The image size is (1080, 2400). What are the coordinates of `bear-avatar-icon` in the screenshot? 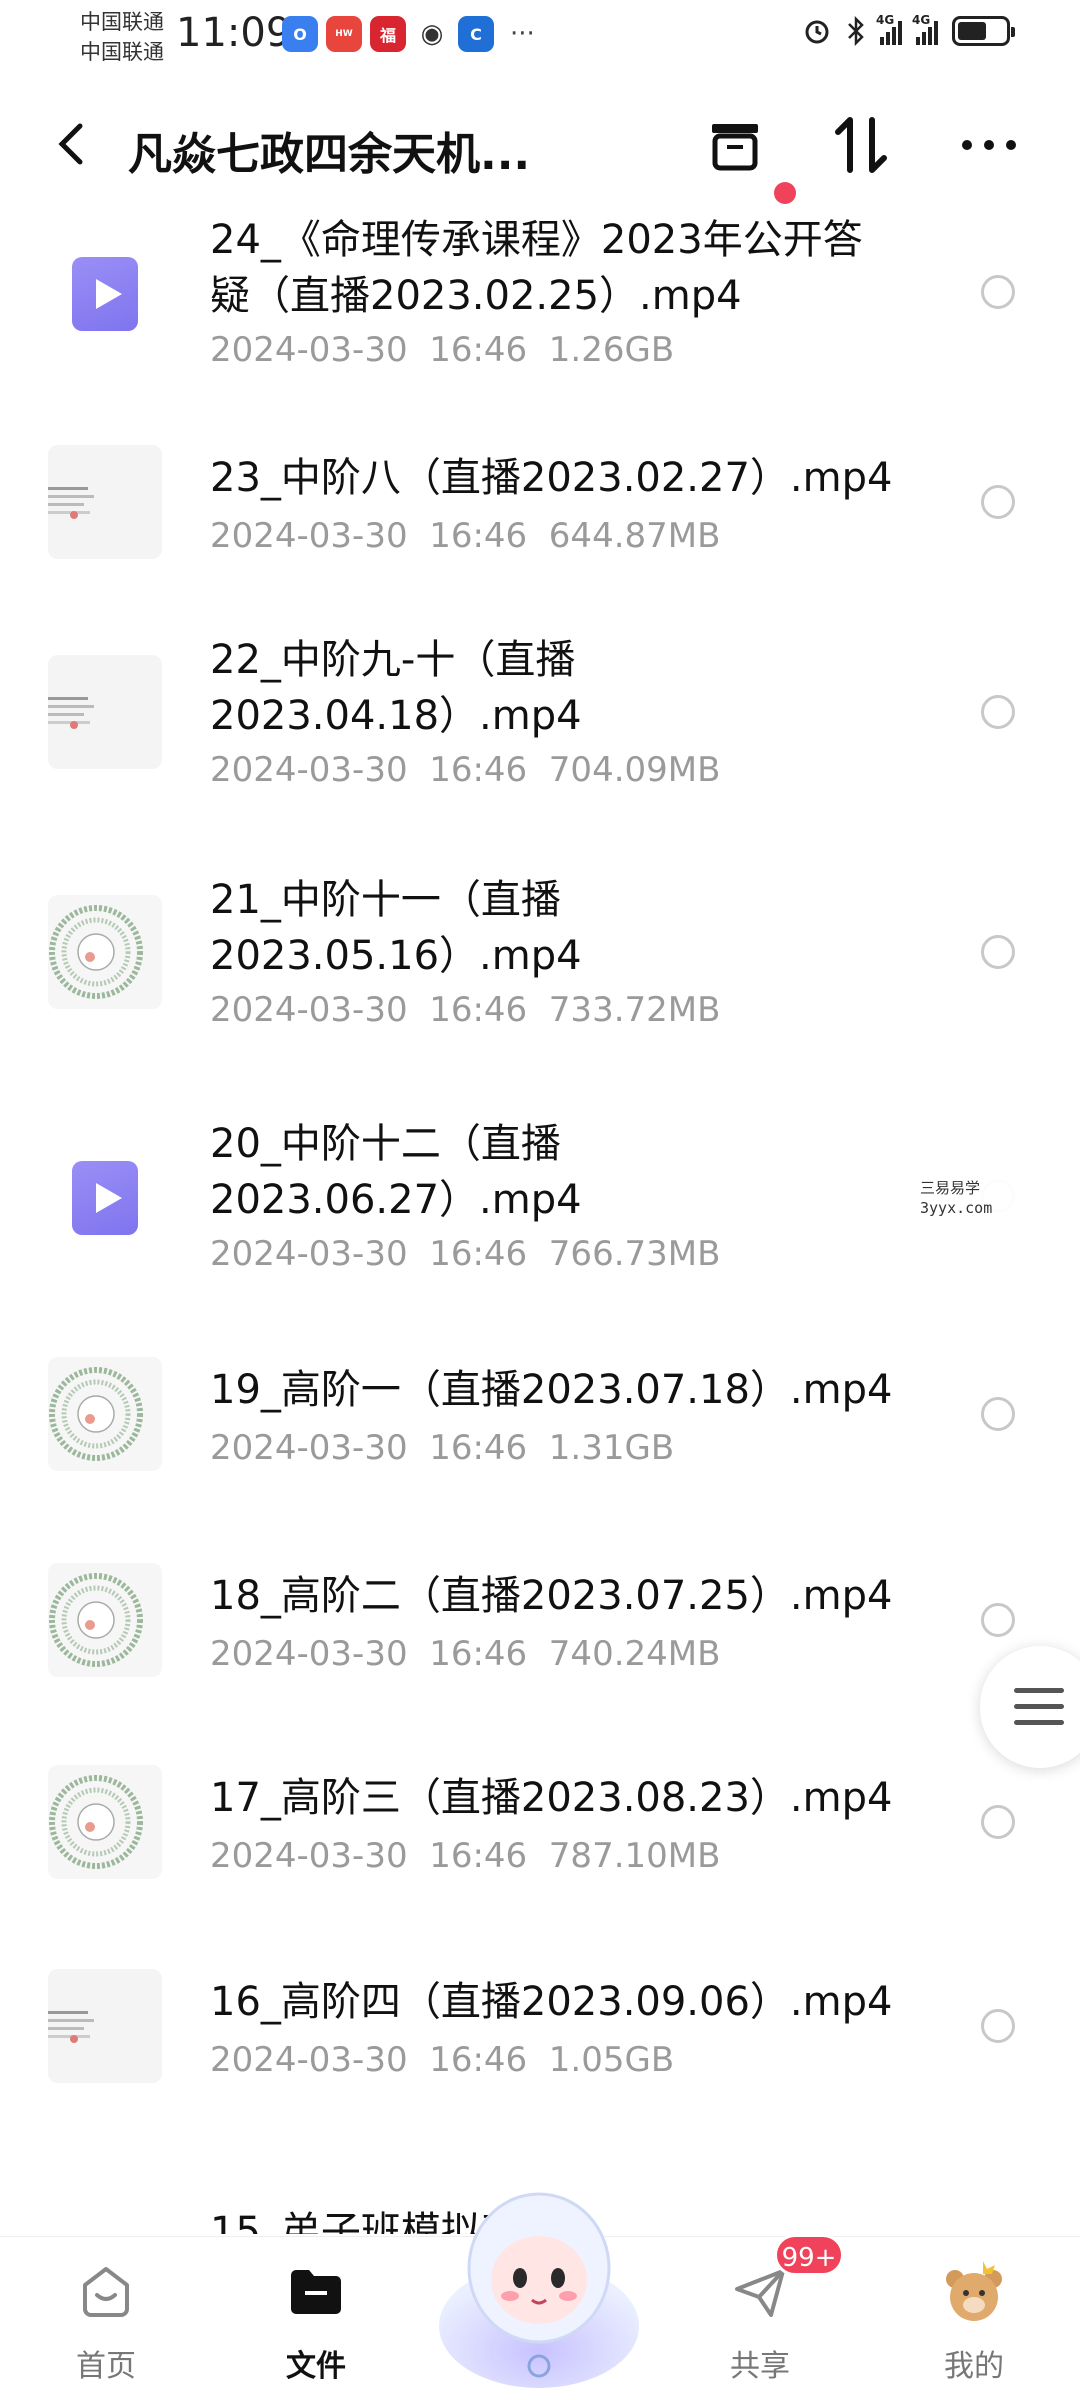 It's located at (974, 2291).